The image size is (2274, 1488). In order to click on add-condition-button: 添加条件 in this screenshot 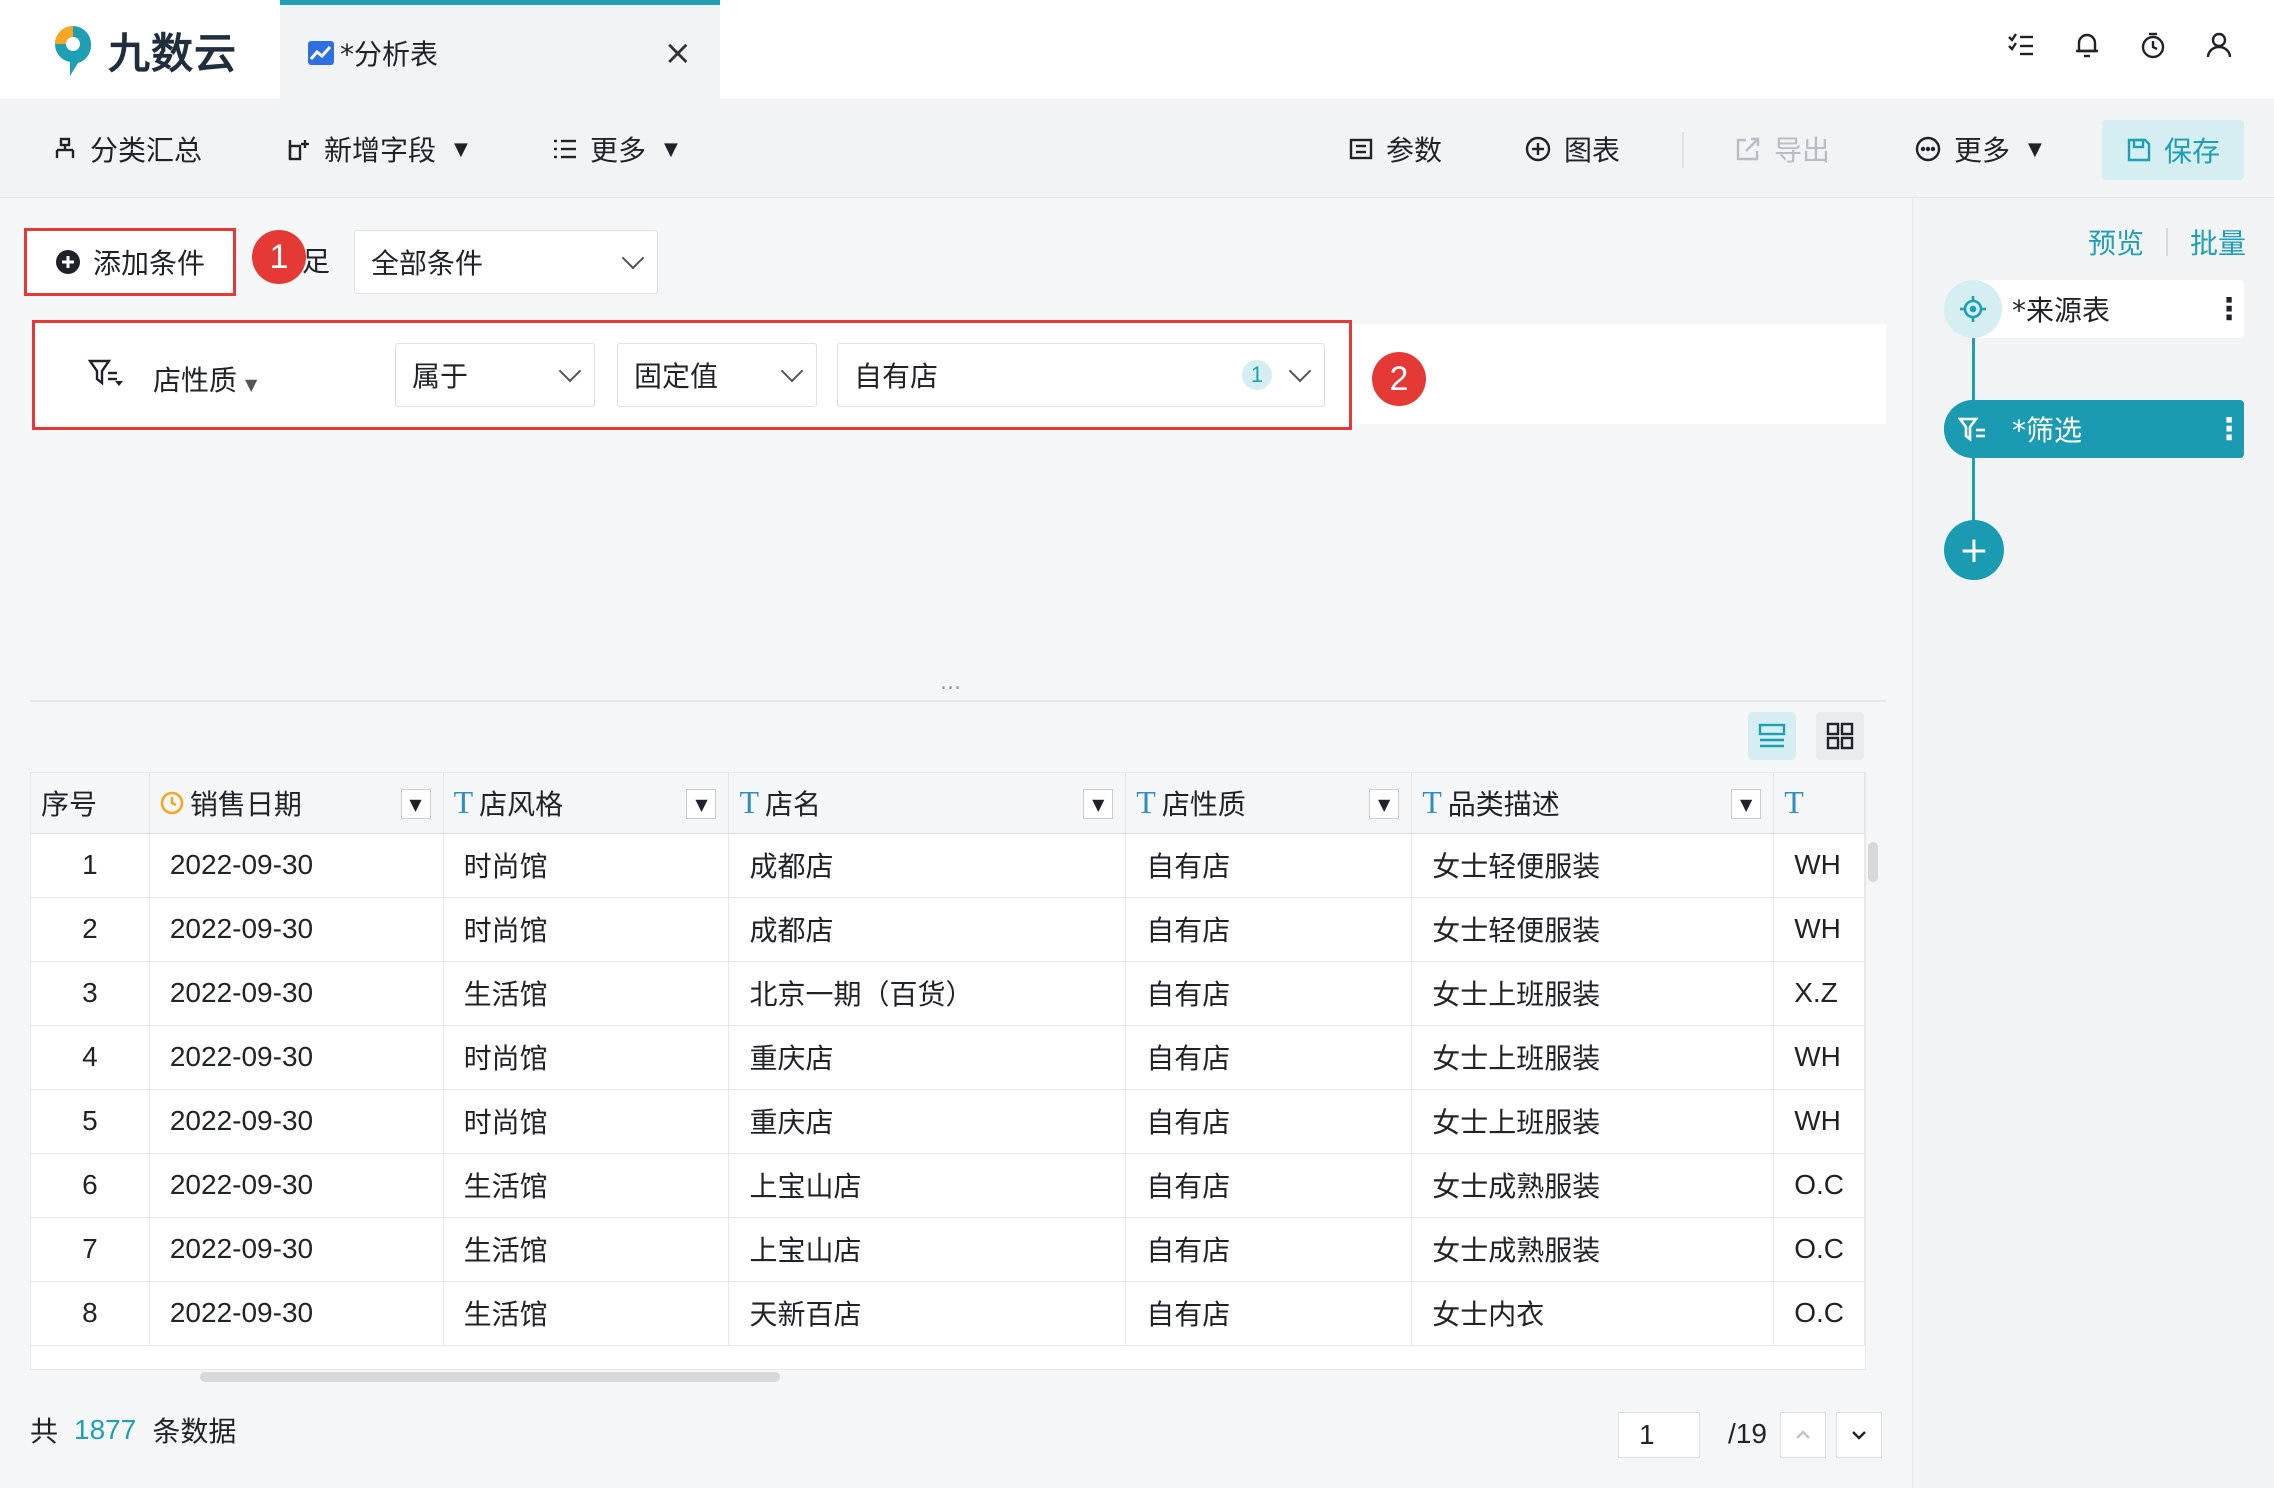, I will do `click(130, 262)`.